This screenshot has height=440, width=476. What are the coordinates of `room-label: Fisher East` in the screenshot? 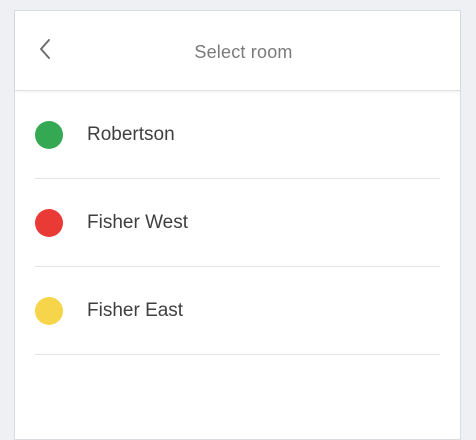 It's located at (135, 310).